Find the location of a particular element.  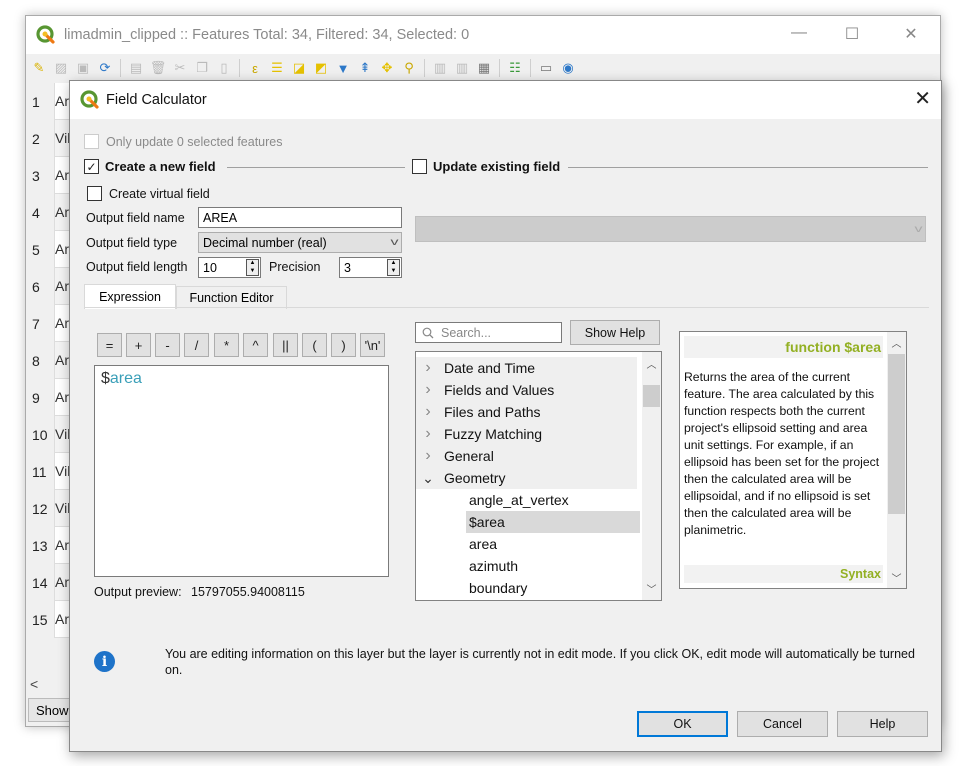

tree-group: › Fuzzy Matching is located at coordinates (526, 434).